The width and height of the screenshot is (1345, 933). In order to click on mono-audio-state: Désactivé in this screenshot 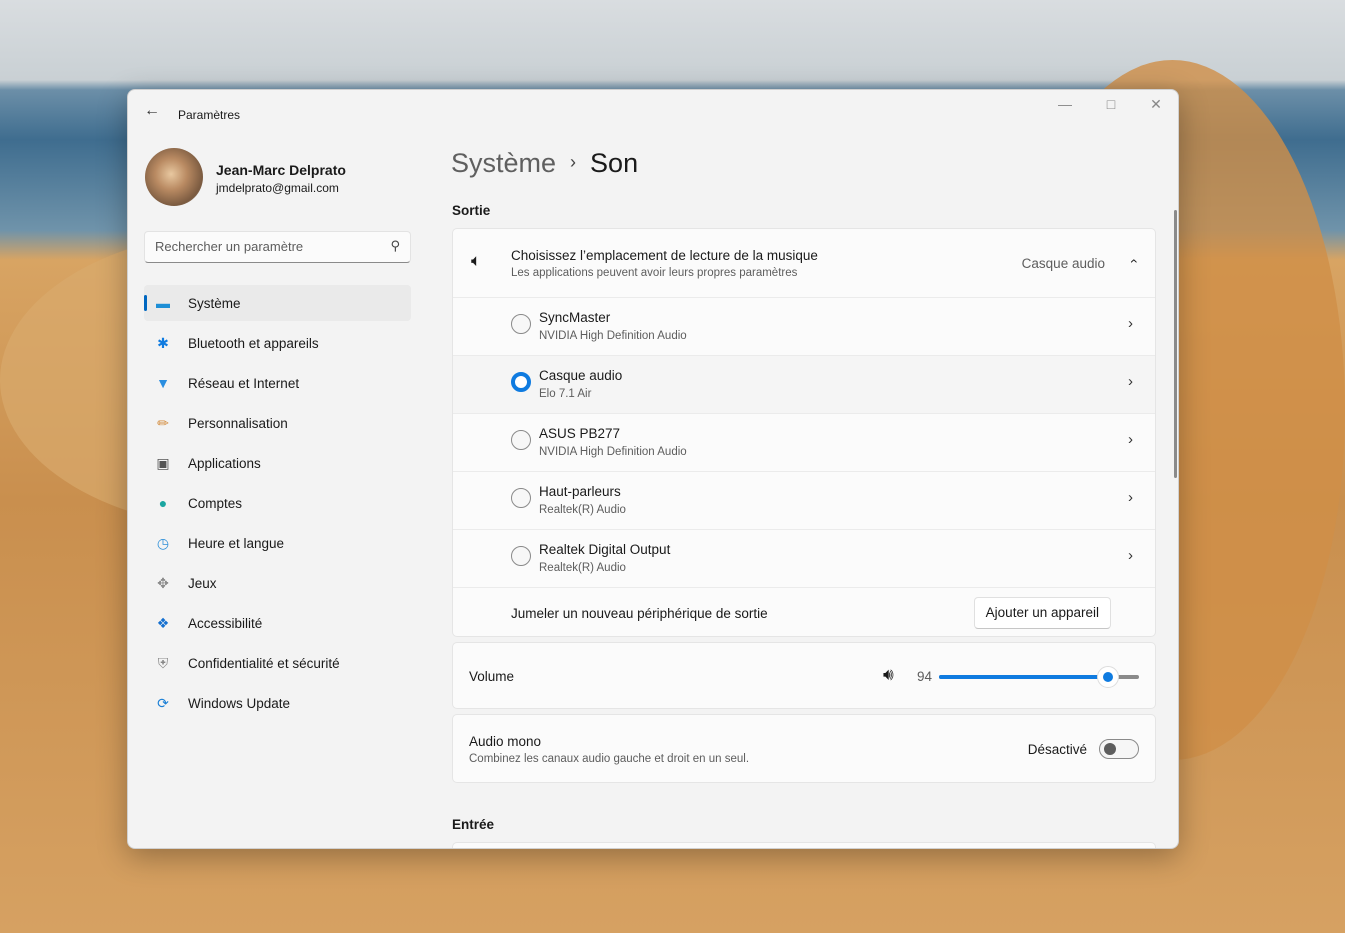, I will do `click(1057, 749)`.